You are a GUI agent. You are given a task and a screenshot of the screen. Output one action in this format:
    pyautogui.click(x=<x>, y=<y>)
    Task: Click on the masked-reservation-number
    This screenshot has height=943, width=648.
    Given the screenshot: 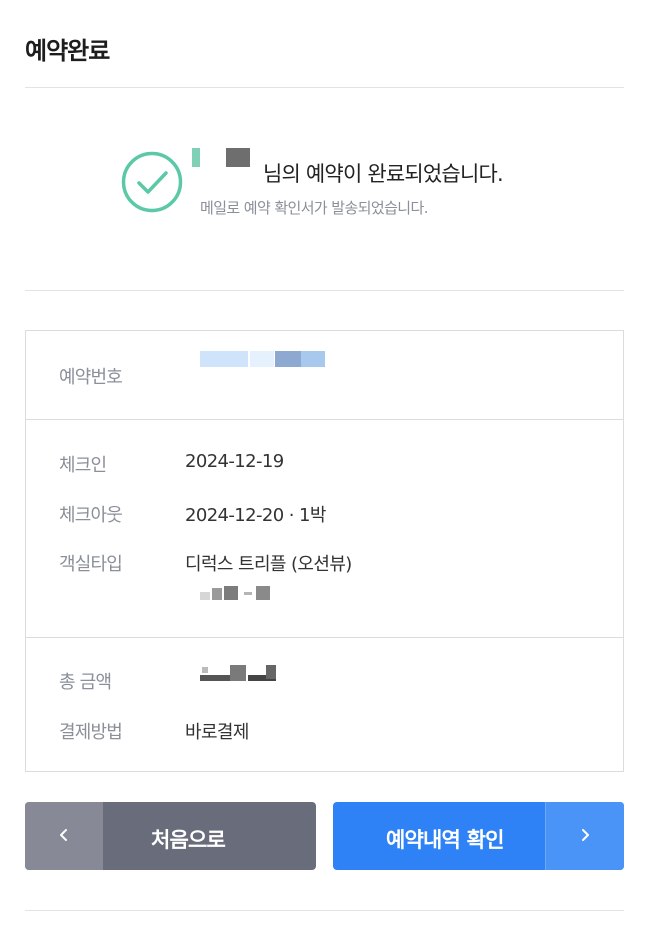 What is the action you would take?
    pyautogui.click(x=263, y=360)
    